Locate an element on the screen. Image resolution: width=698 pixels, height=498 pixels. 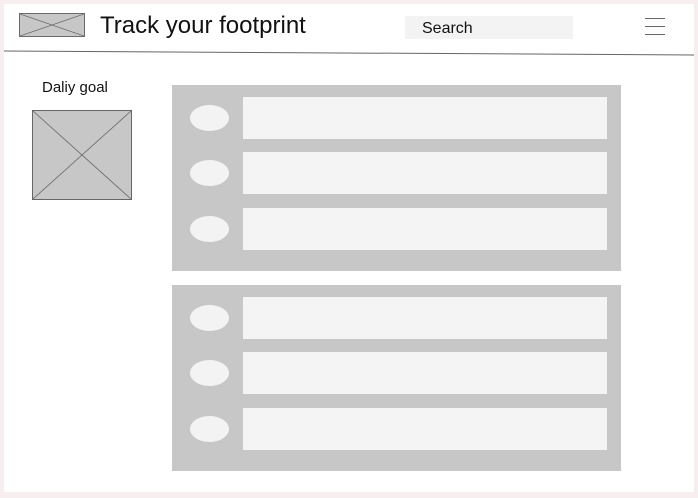
daily-goal-image-placeholder is located at coordinates (82, 155).